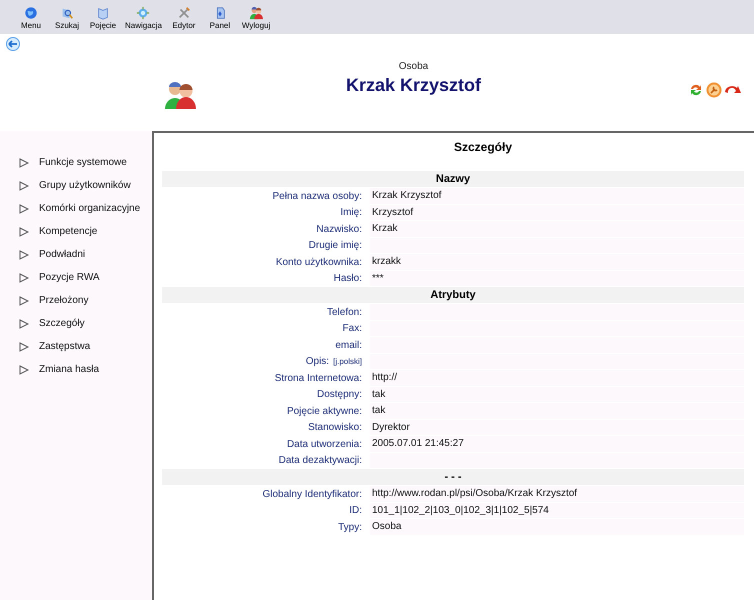 The width and height of the screenshot is (754, 600). Describe the element at coordinates (320, 460) in the screenshot. I see `field-label: Data dezaktywacji:` at that location.